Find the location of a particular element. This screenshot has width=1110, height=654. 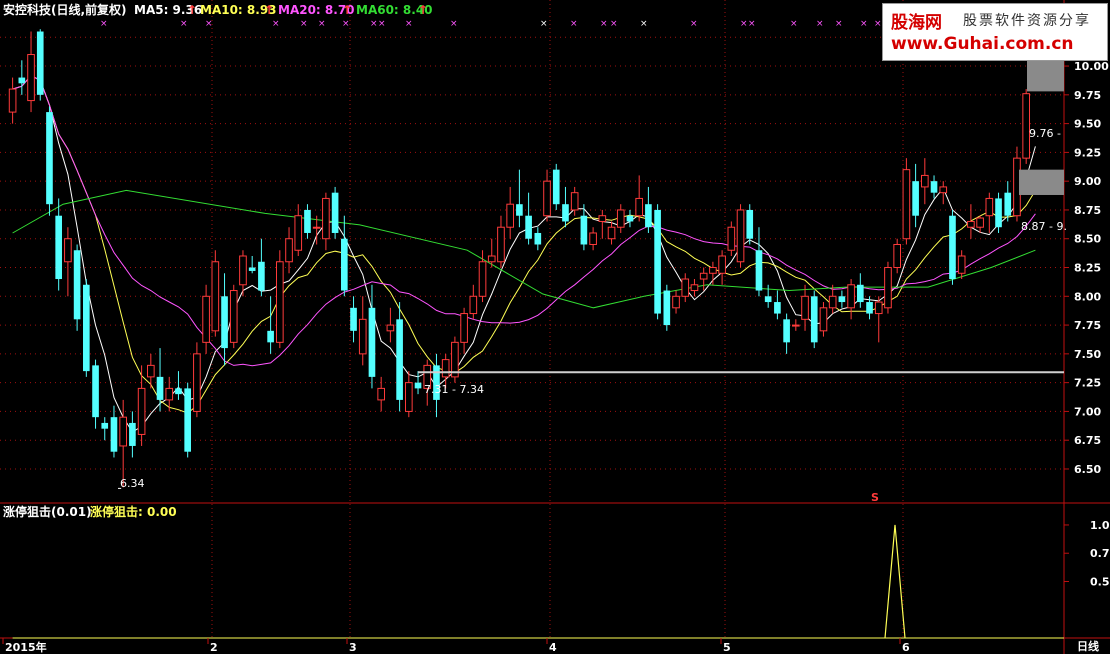

watermark-logo: 股海网 股票软件资源分享 www.Guhai.com.cn is located at coordinates (995, 32).